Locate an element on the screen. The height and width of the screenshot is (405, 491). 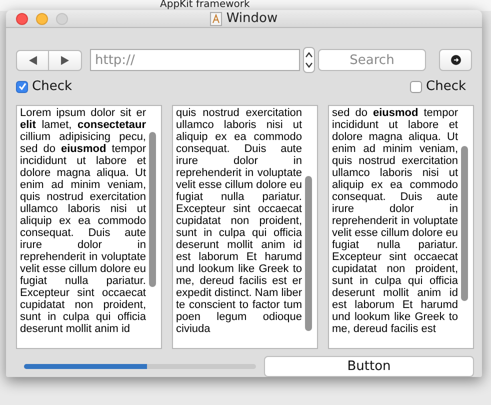
stepper is located at coordinates (309, 60).